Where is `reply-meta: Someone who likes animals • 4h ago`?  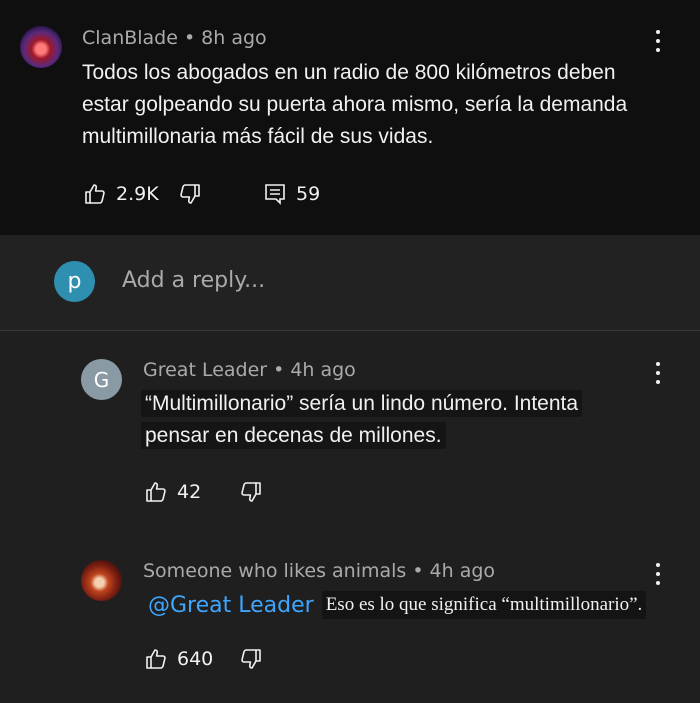
reply-meta: Someone who likes animals • 4h ago is located at coordinates (319, 571).